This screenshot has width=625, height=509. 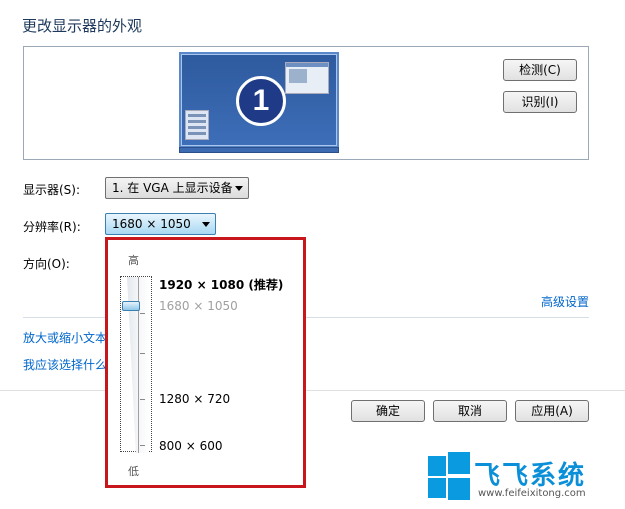 I want to click on cancel-button: 取消, so click(x=470, y=411).